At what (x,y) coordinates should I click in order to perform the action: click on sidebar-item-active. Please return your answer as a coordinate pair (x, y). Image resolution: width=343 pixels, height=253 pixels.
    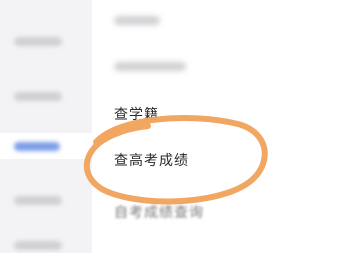
    Looking at the image, I should click on (46, 146).